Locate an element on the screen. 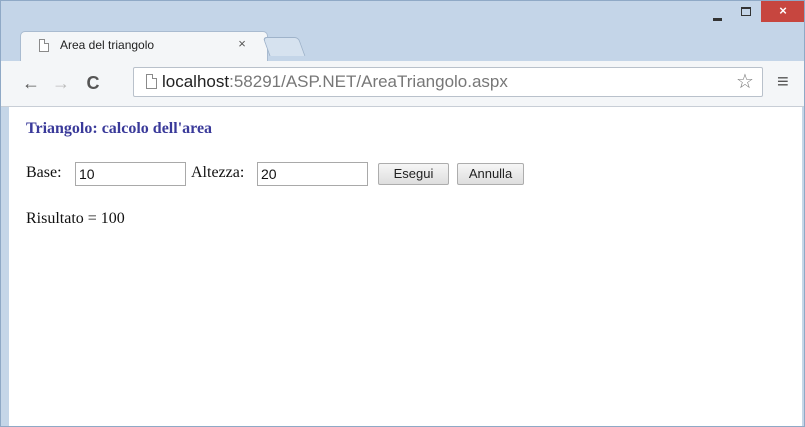 The height and width of the screenshot is (427, 805). maximize-button is located at coordinates (745, 11).